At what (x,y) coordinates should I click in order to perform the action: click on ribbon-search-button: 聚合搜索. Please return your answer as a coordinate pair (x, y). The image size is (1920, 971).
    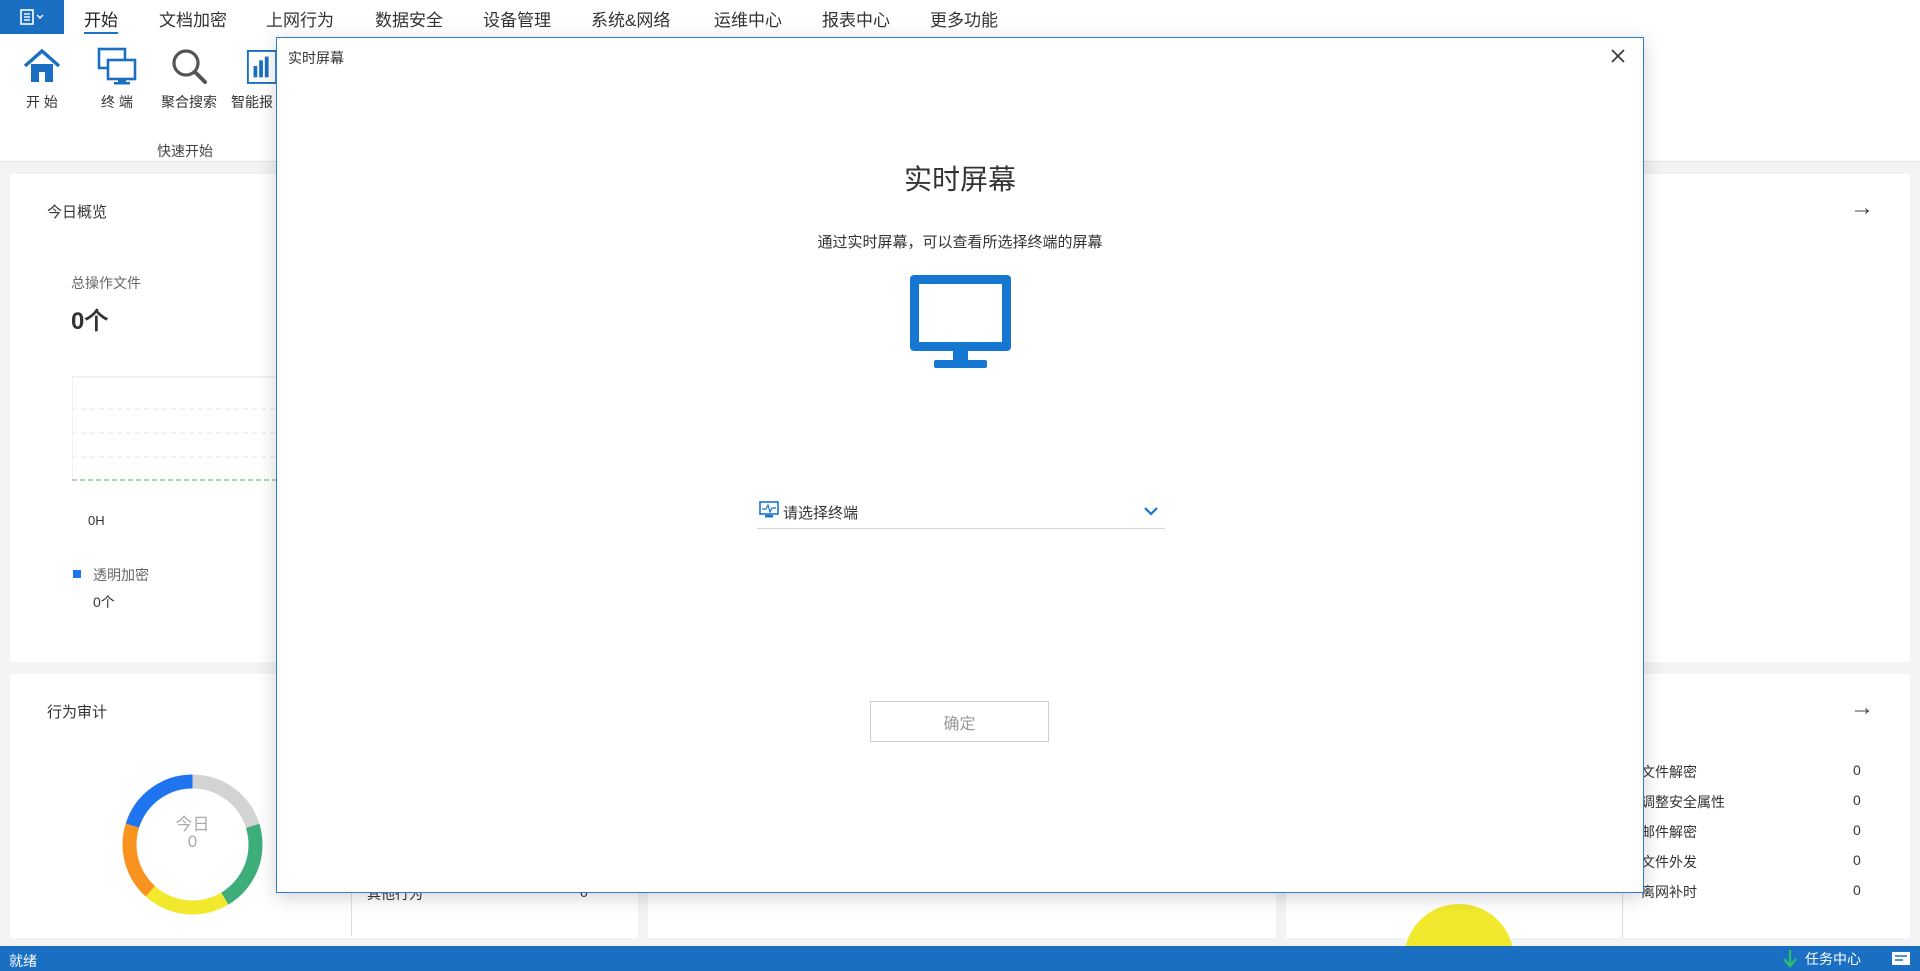
    Looking at the image, I should click on (189, 78).